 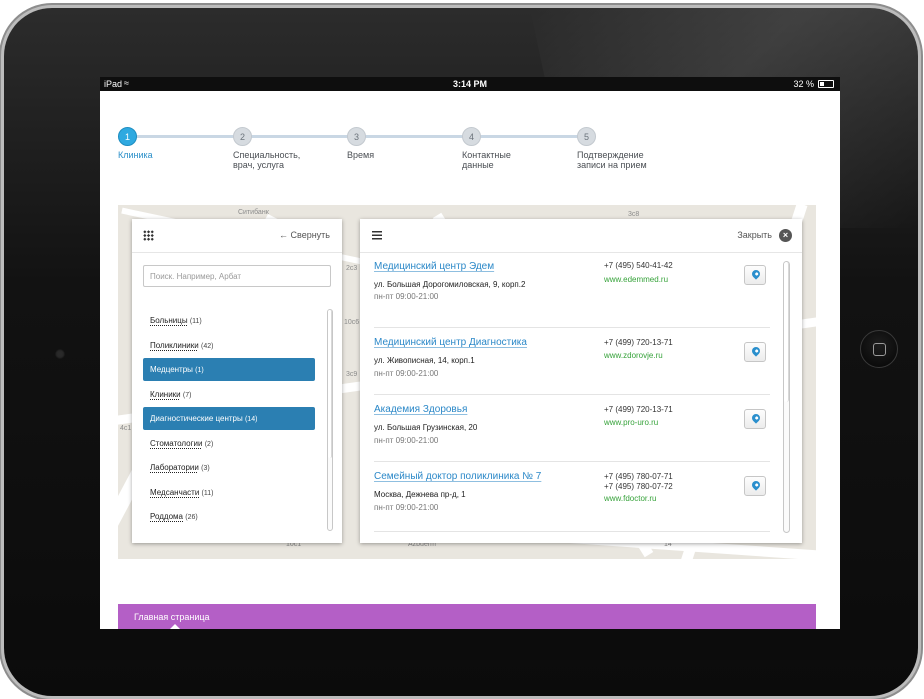 What do you see at coordinates (754, 235) in the screenshot?
I see `close-button: Закрыть` at bounding box center [754, 235].